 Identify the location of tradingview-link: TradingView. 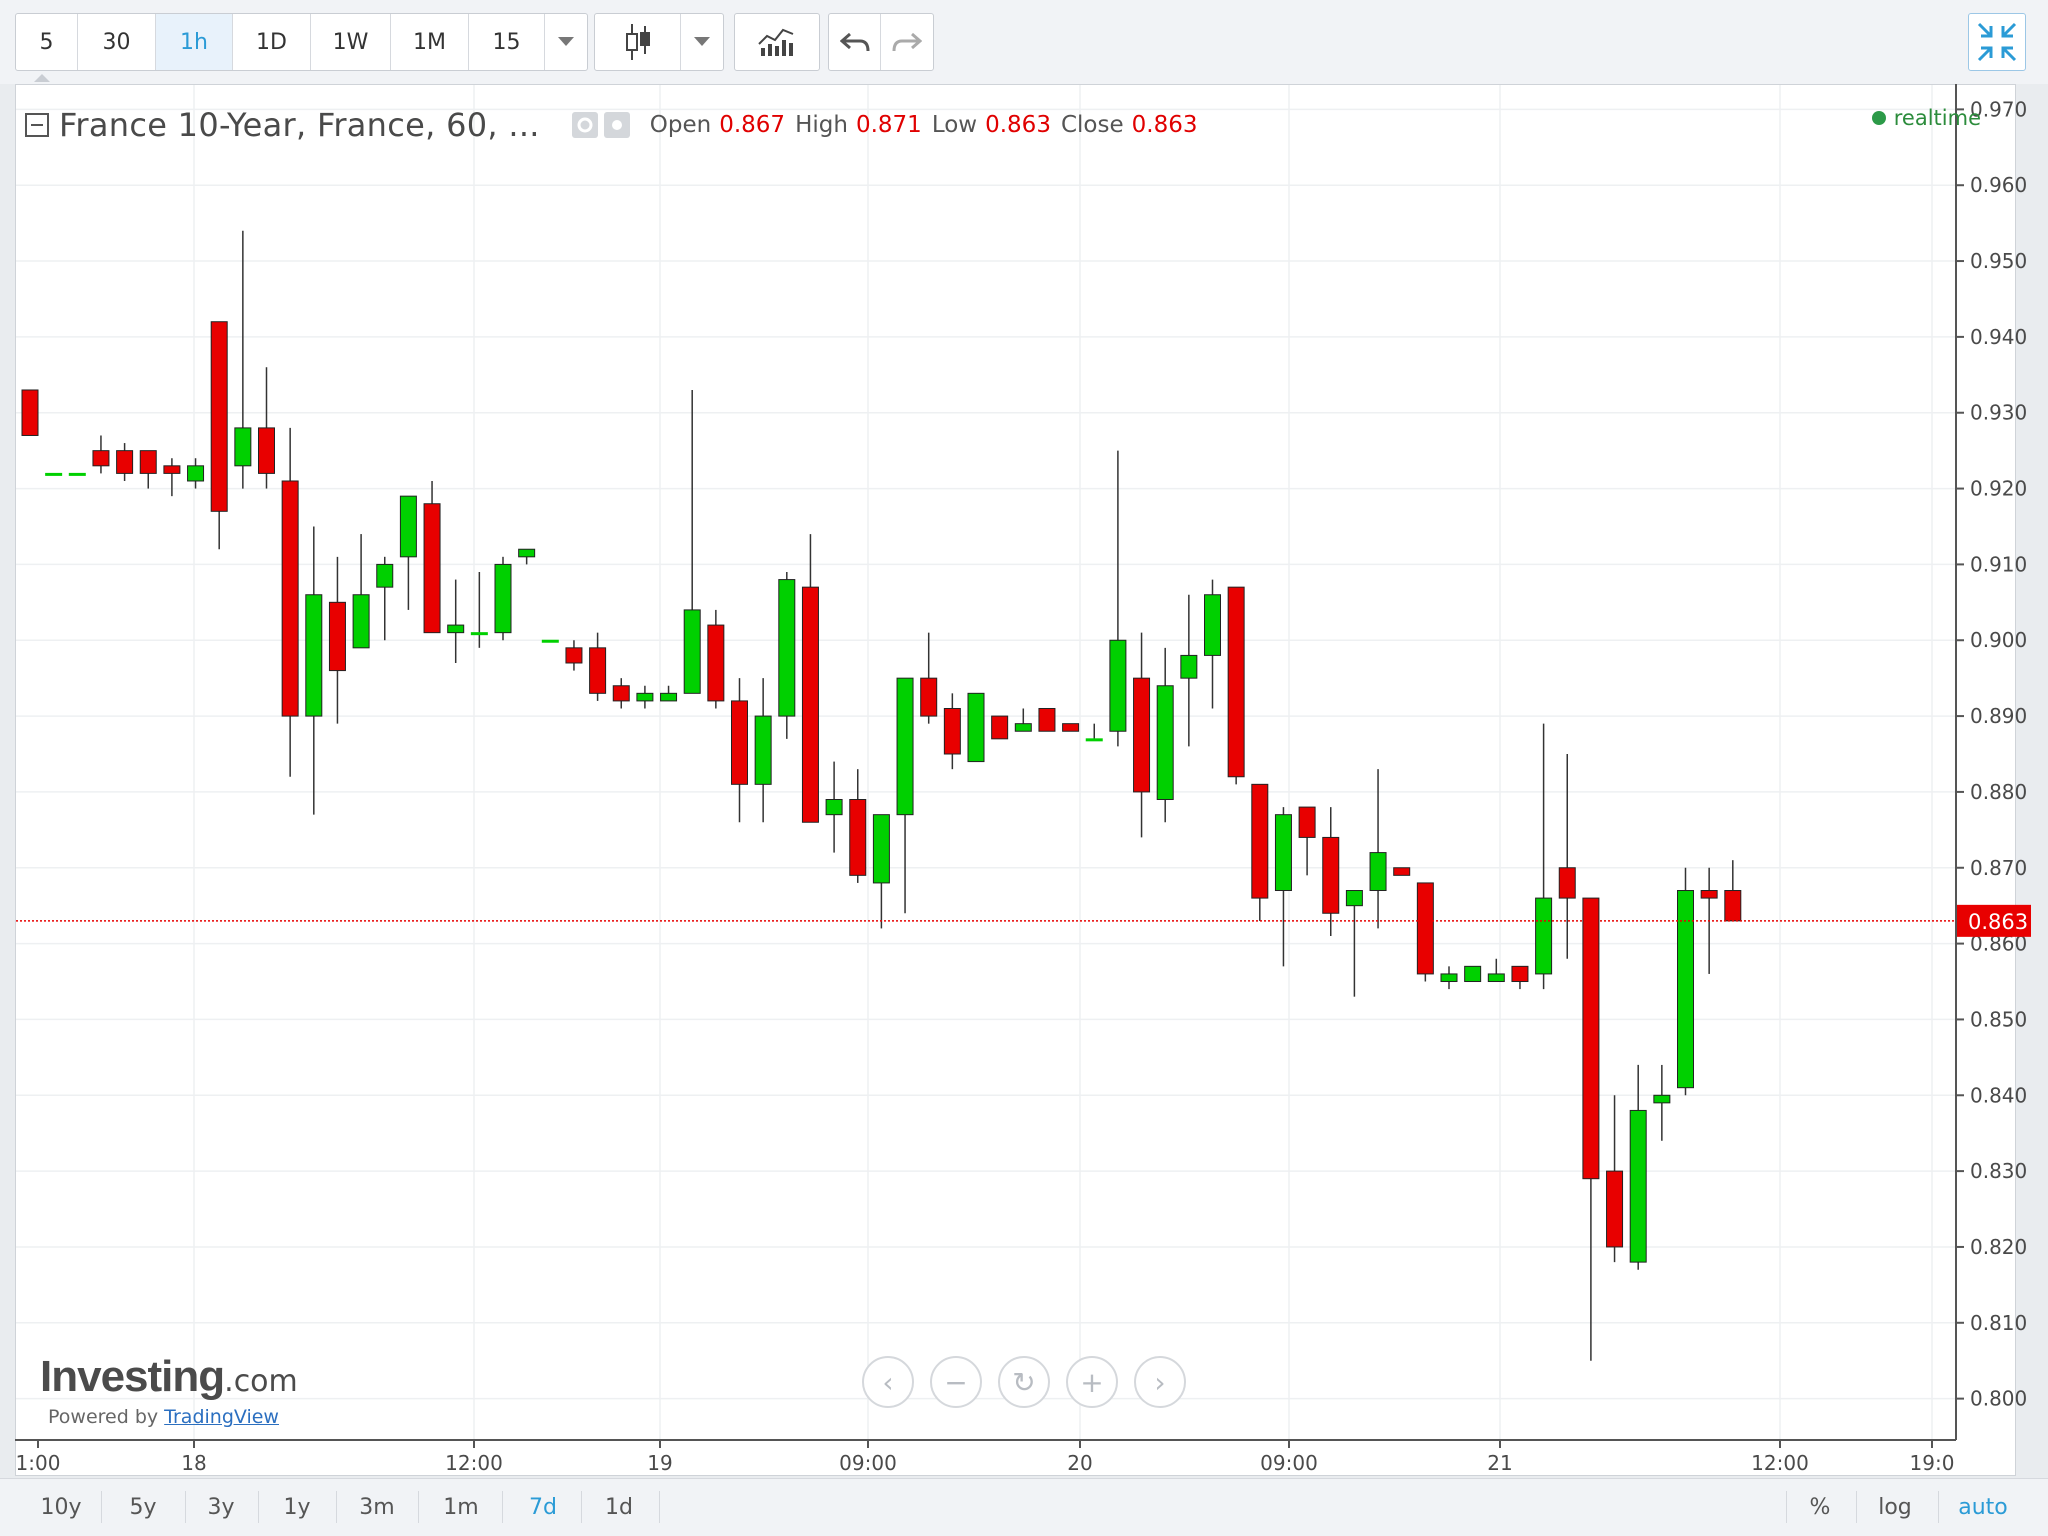
(221, 1417).